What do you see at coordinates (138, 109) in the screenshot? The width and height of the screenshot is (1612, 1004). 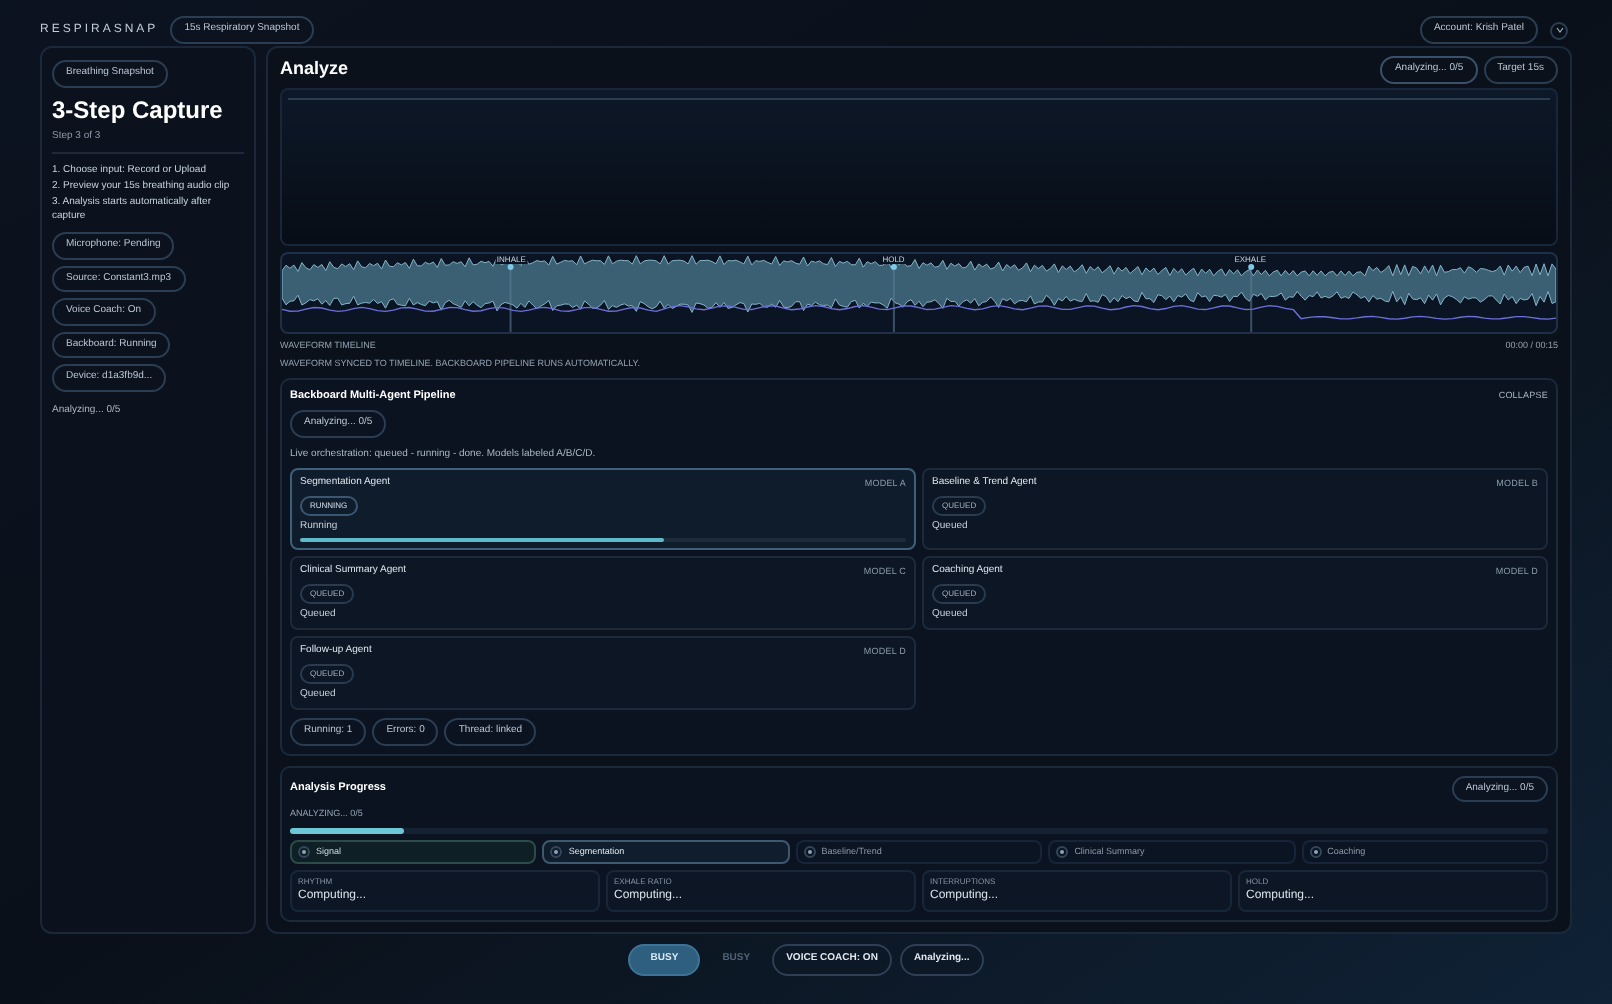 I see `sidebar-title: 3-Step Capture` at bounding box center [138, 109].